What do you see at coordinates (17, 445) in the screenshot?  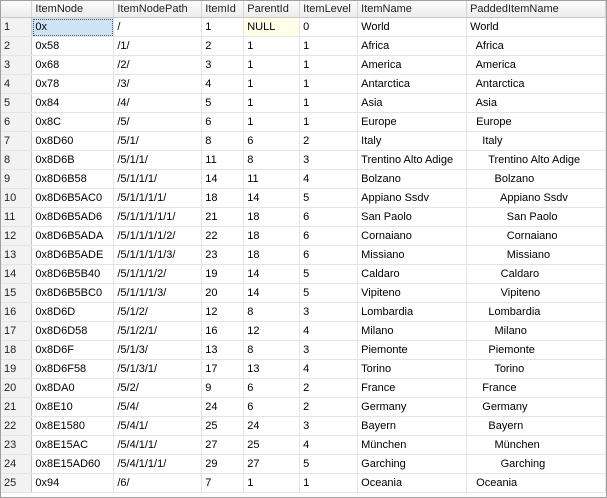 I see `row-number: 23` at bounding box center [17, 445].